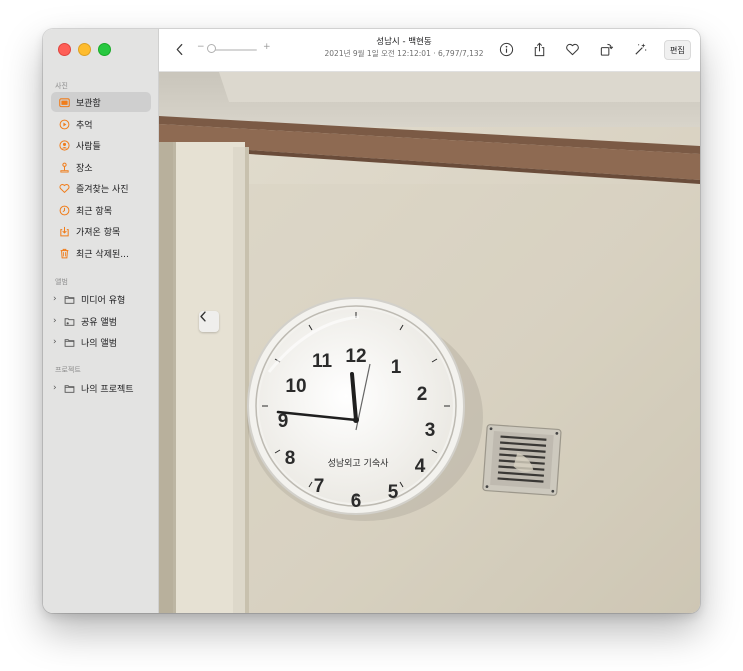  I want to click on favorite-button, so click(572, 49).